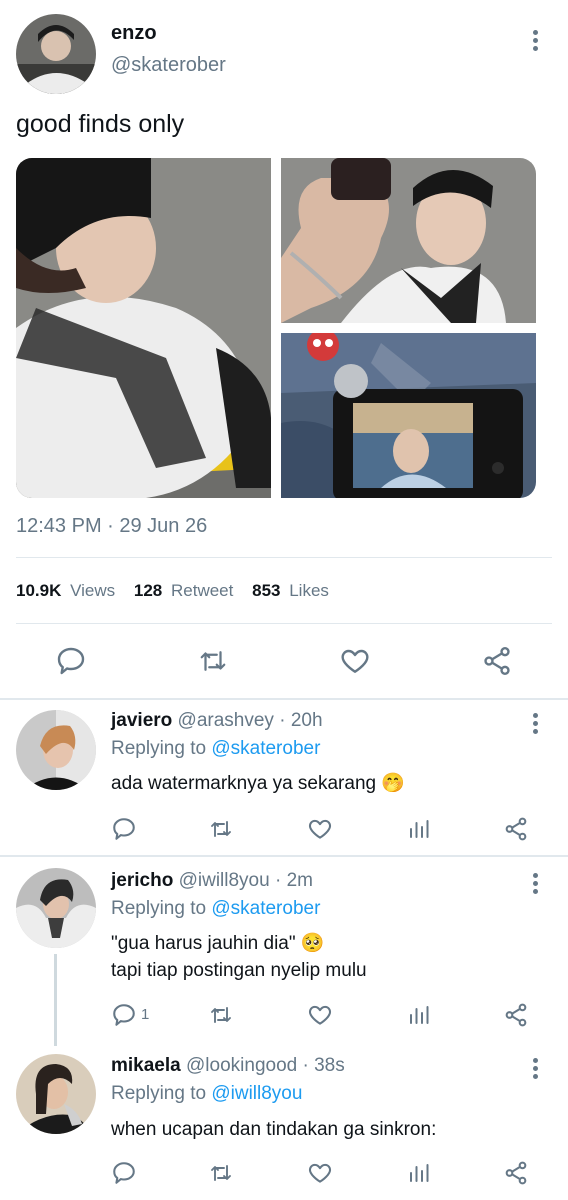 The height and width of the screenshot is (1200, 568). I want to click on reply-age: · 2m, so click(294, 880).